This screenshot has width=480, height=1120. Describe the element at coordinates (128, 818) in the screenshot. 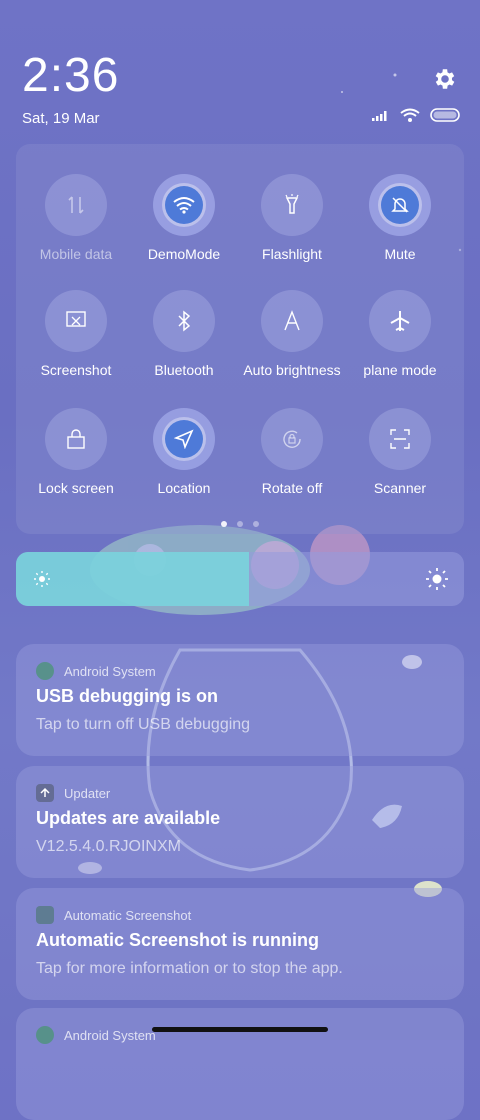

I see `notification-title: Updates are available` at that location.